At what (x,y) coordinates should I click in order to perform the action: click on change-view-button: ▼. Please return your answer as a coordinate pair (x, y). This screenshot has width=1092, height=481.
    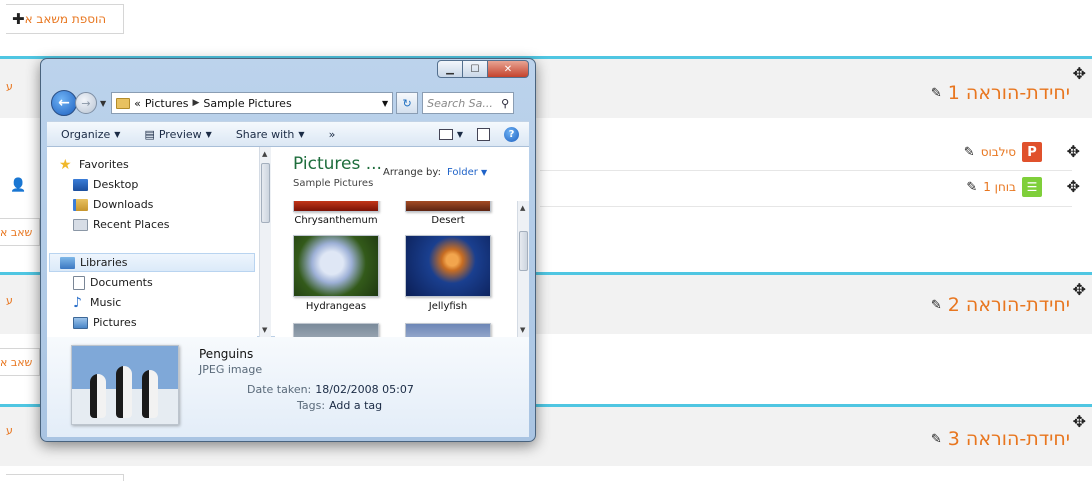
    Looking at the image, I should click on (450, 134).